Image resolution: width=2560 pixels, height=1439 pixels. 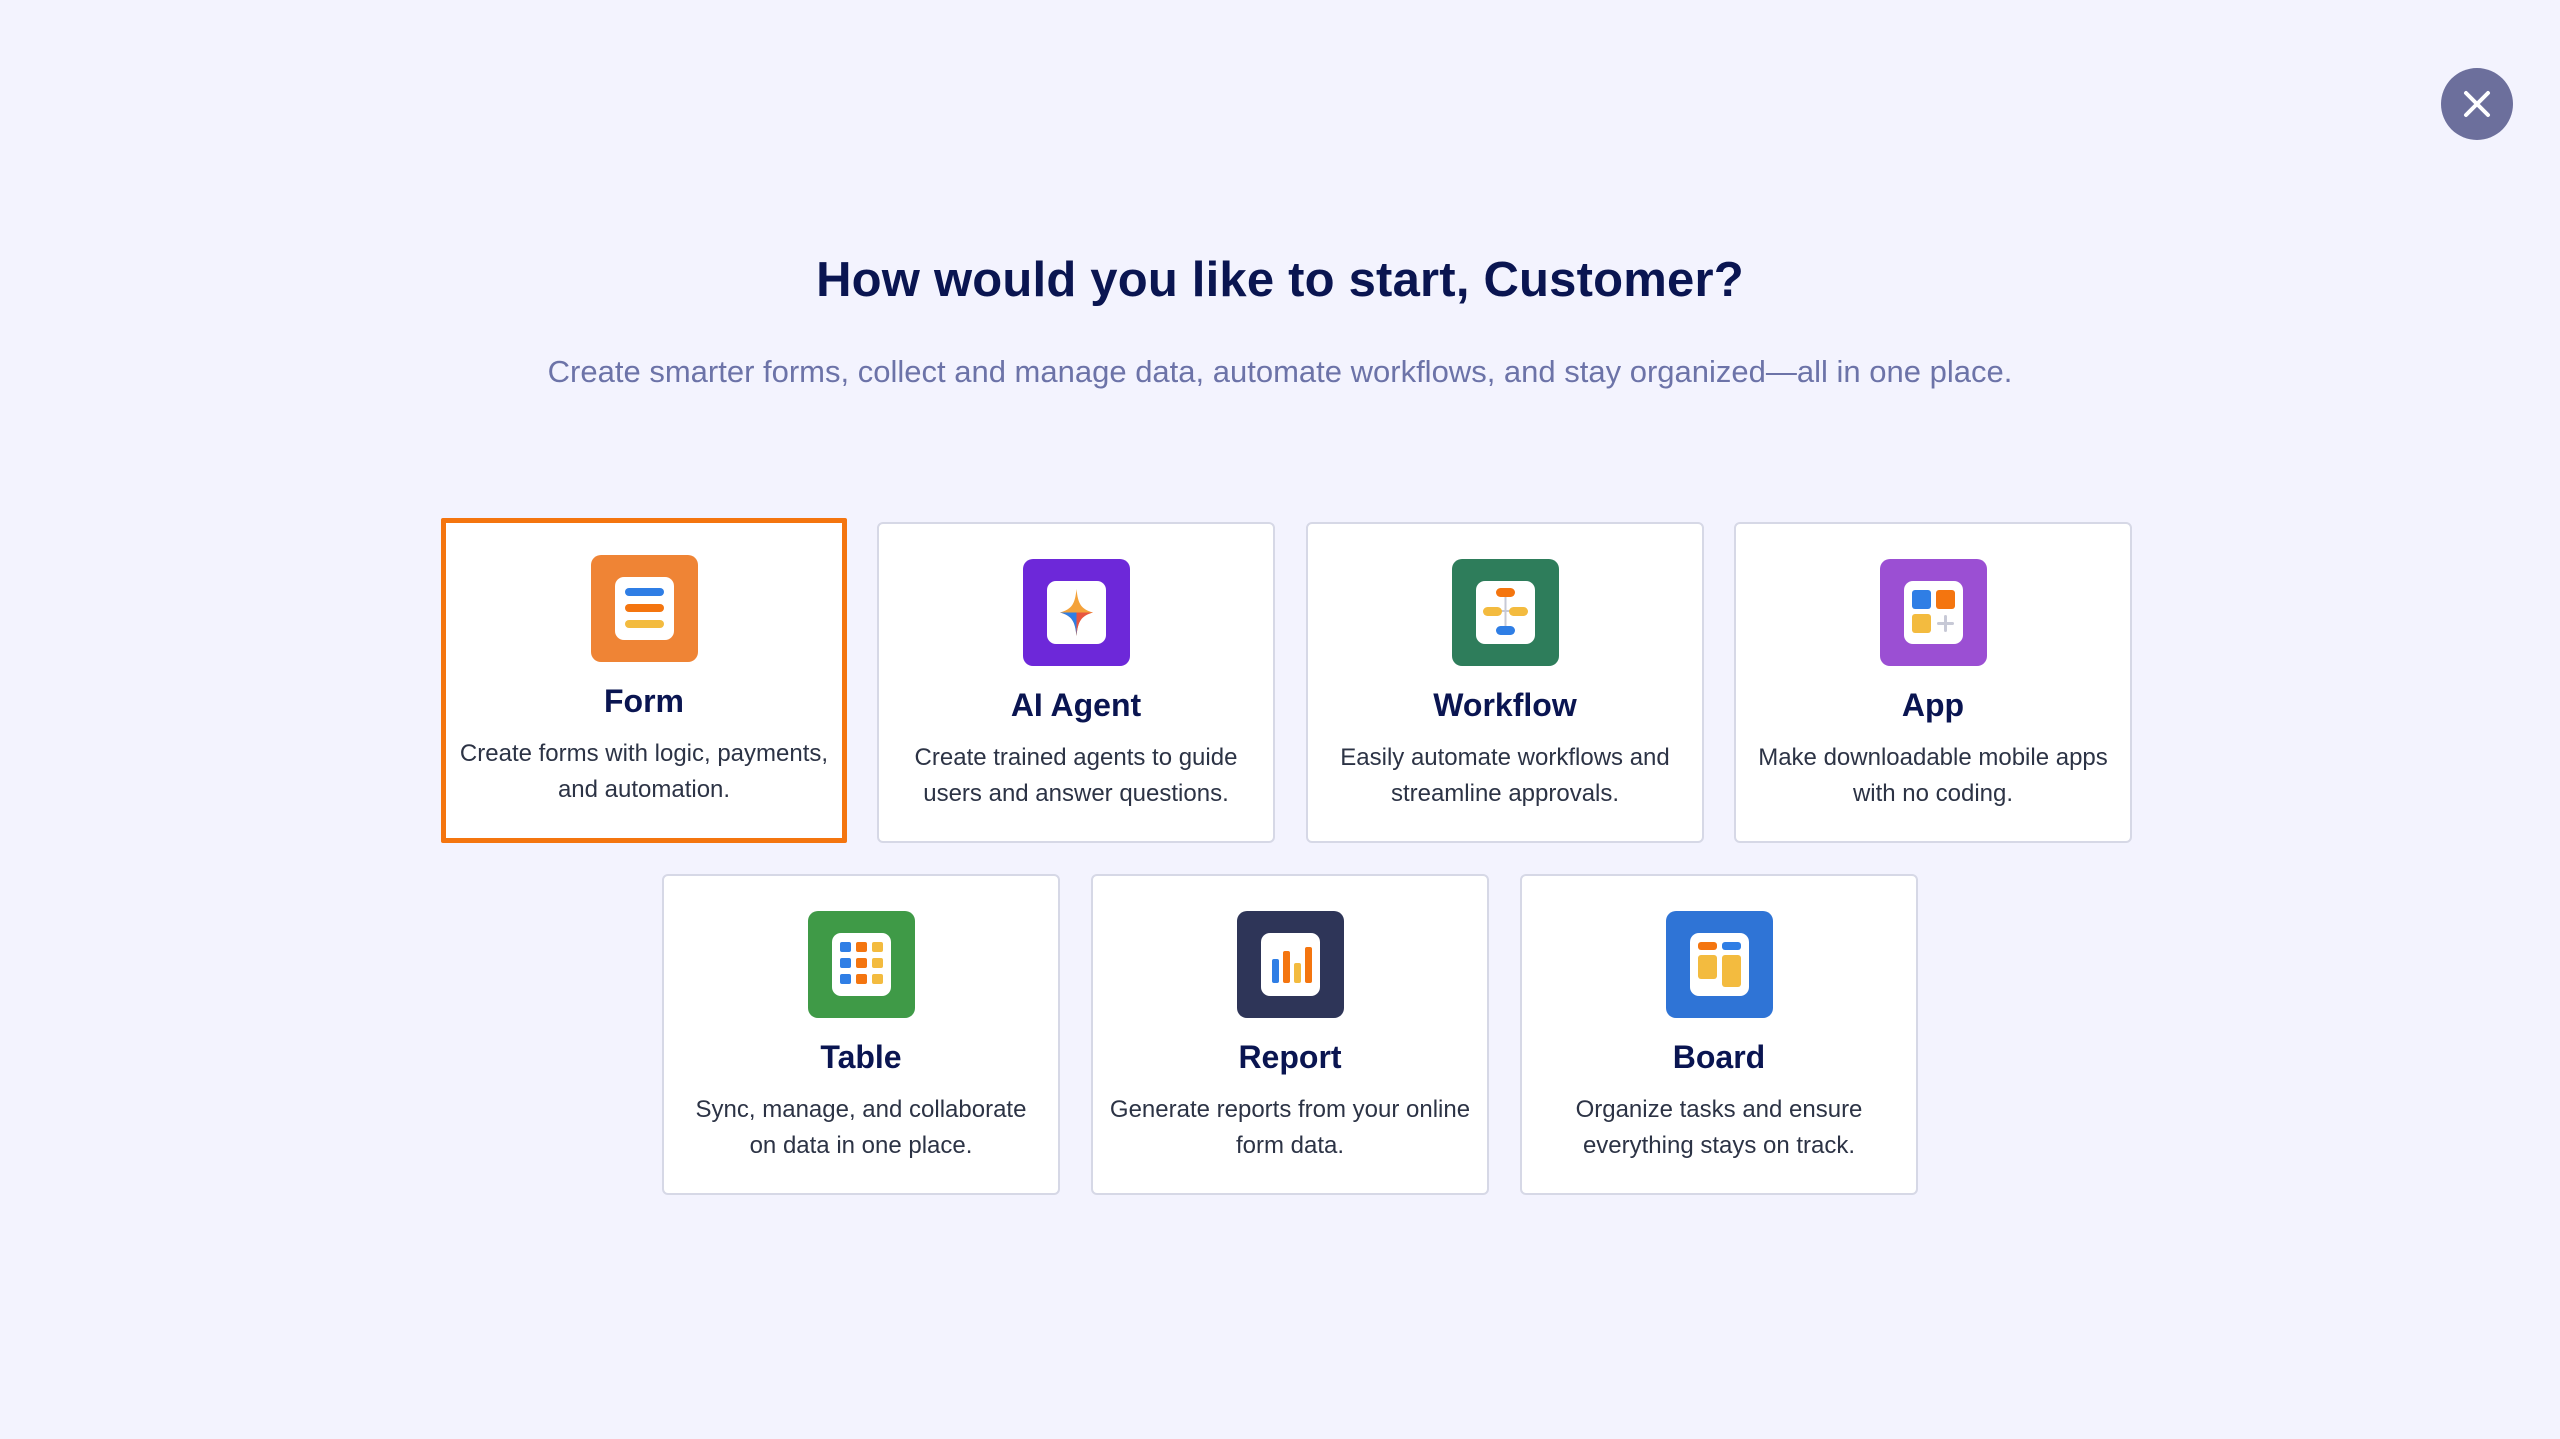 I want to click on close-button, so click(x=2477, y=104).